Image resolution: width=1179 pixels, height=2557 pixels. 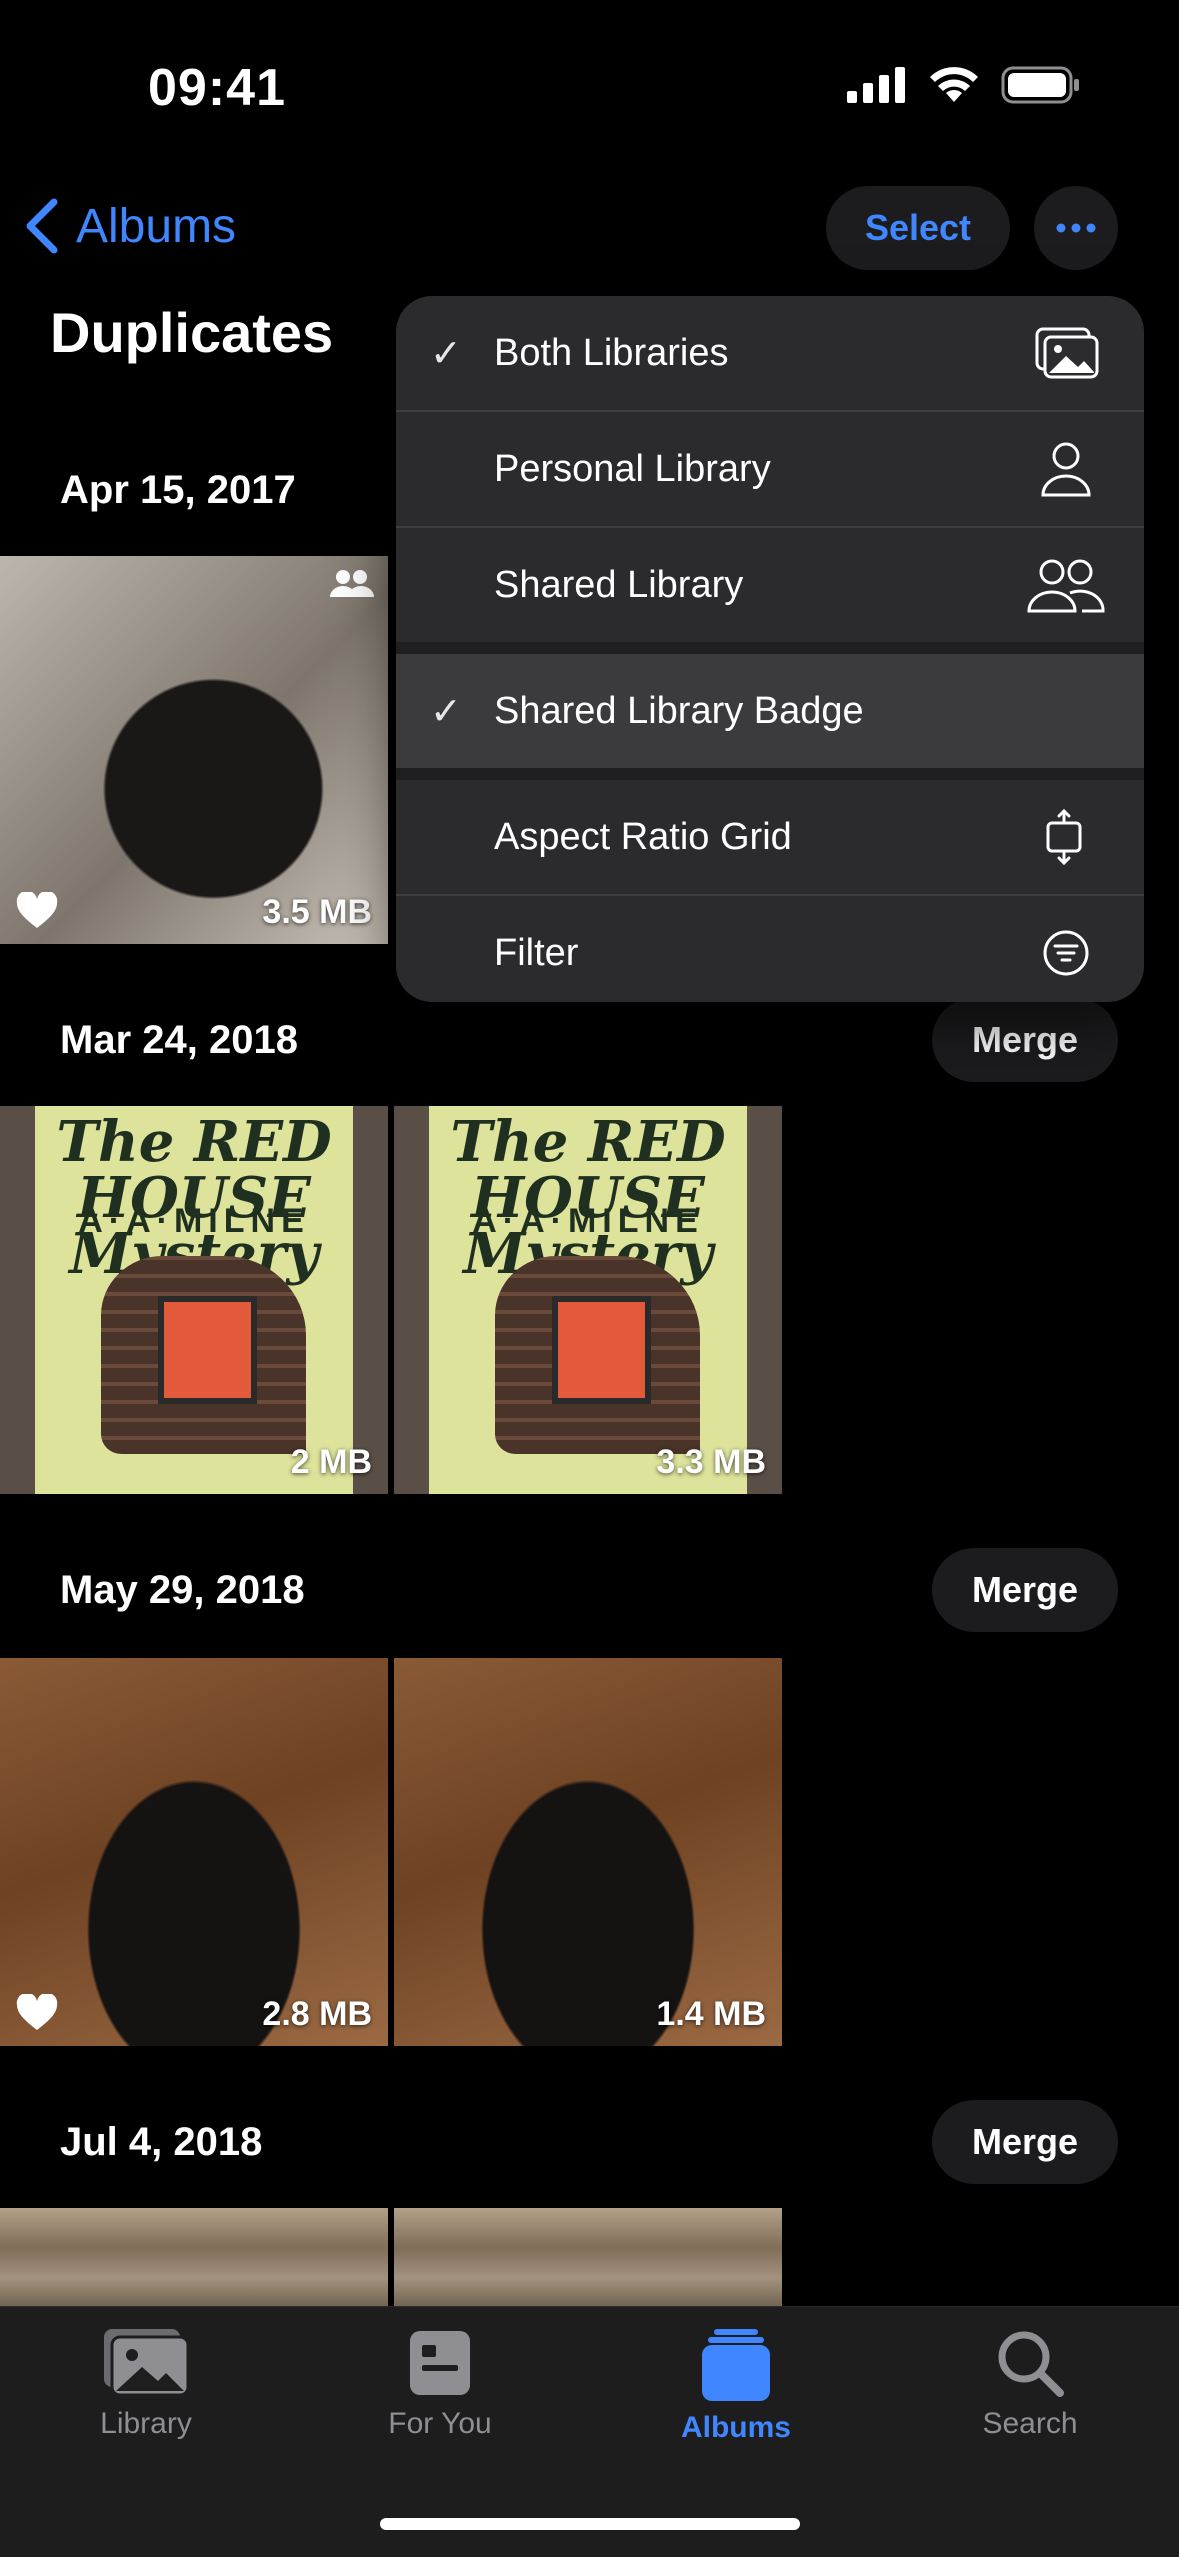 I want to click on tab-search: Search, so click(x=1030, y=2384).